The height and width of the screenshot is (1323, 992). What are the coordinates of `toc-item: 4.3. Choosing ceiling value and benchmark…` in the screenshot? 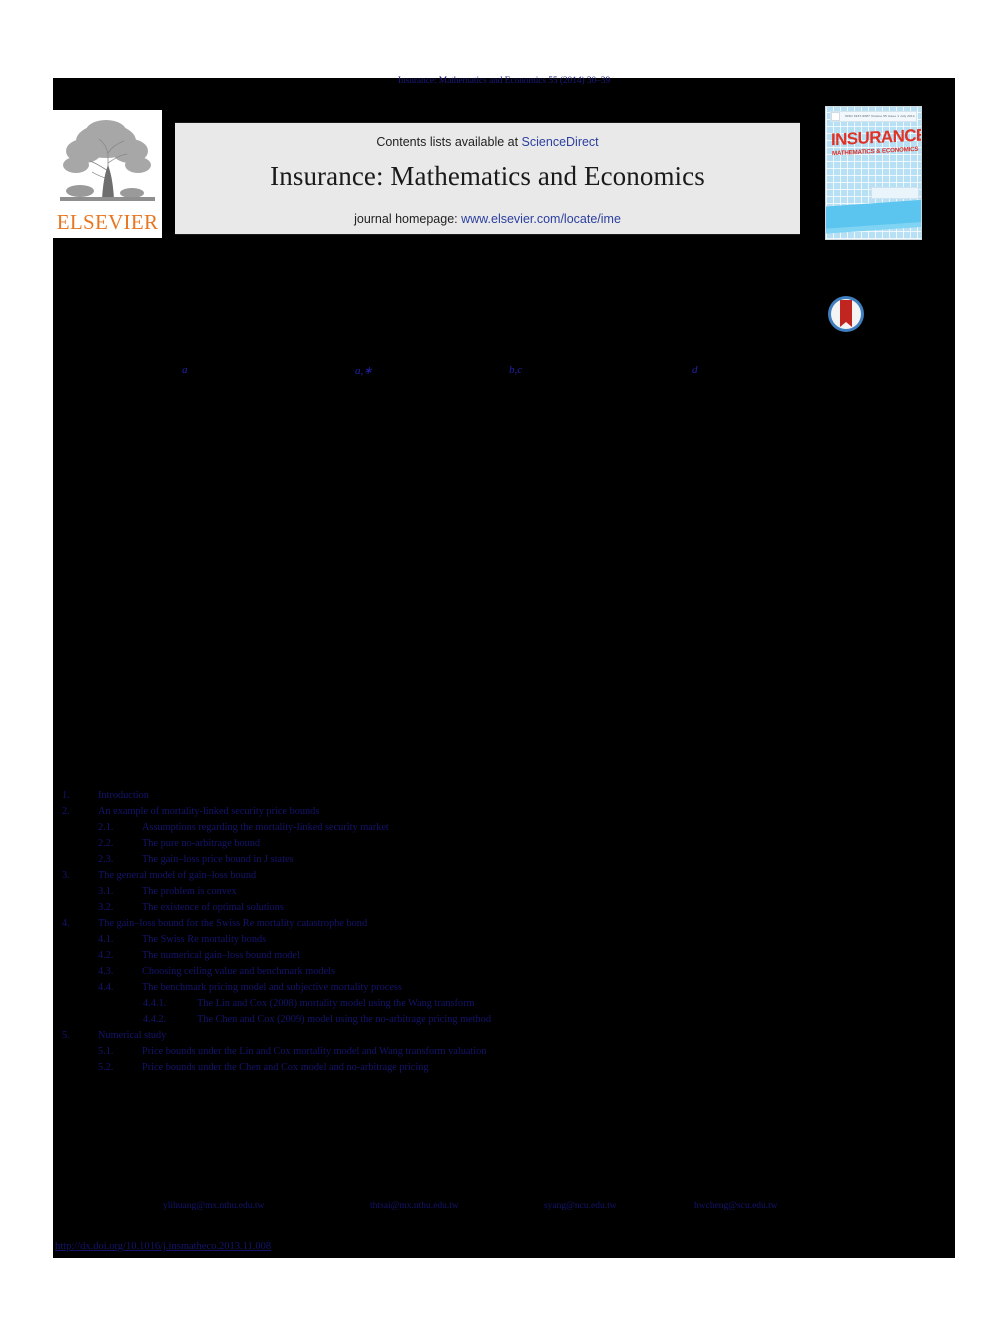 It's located at (382, 972).